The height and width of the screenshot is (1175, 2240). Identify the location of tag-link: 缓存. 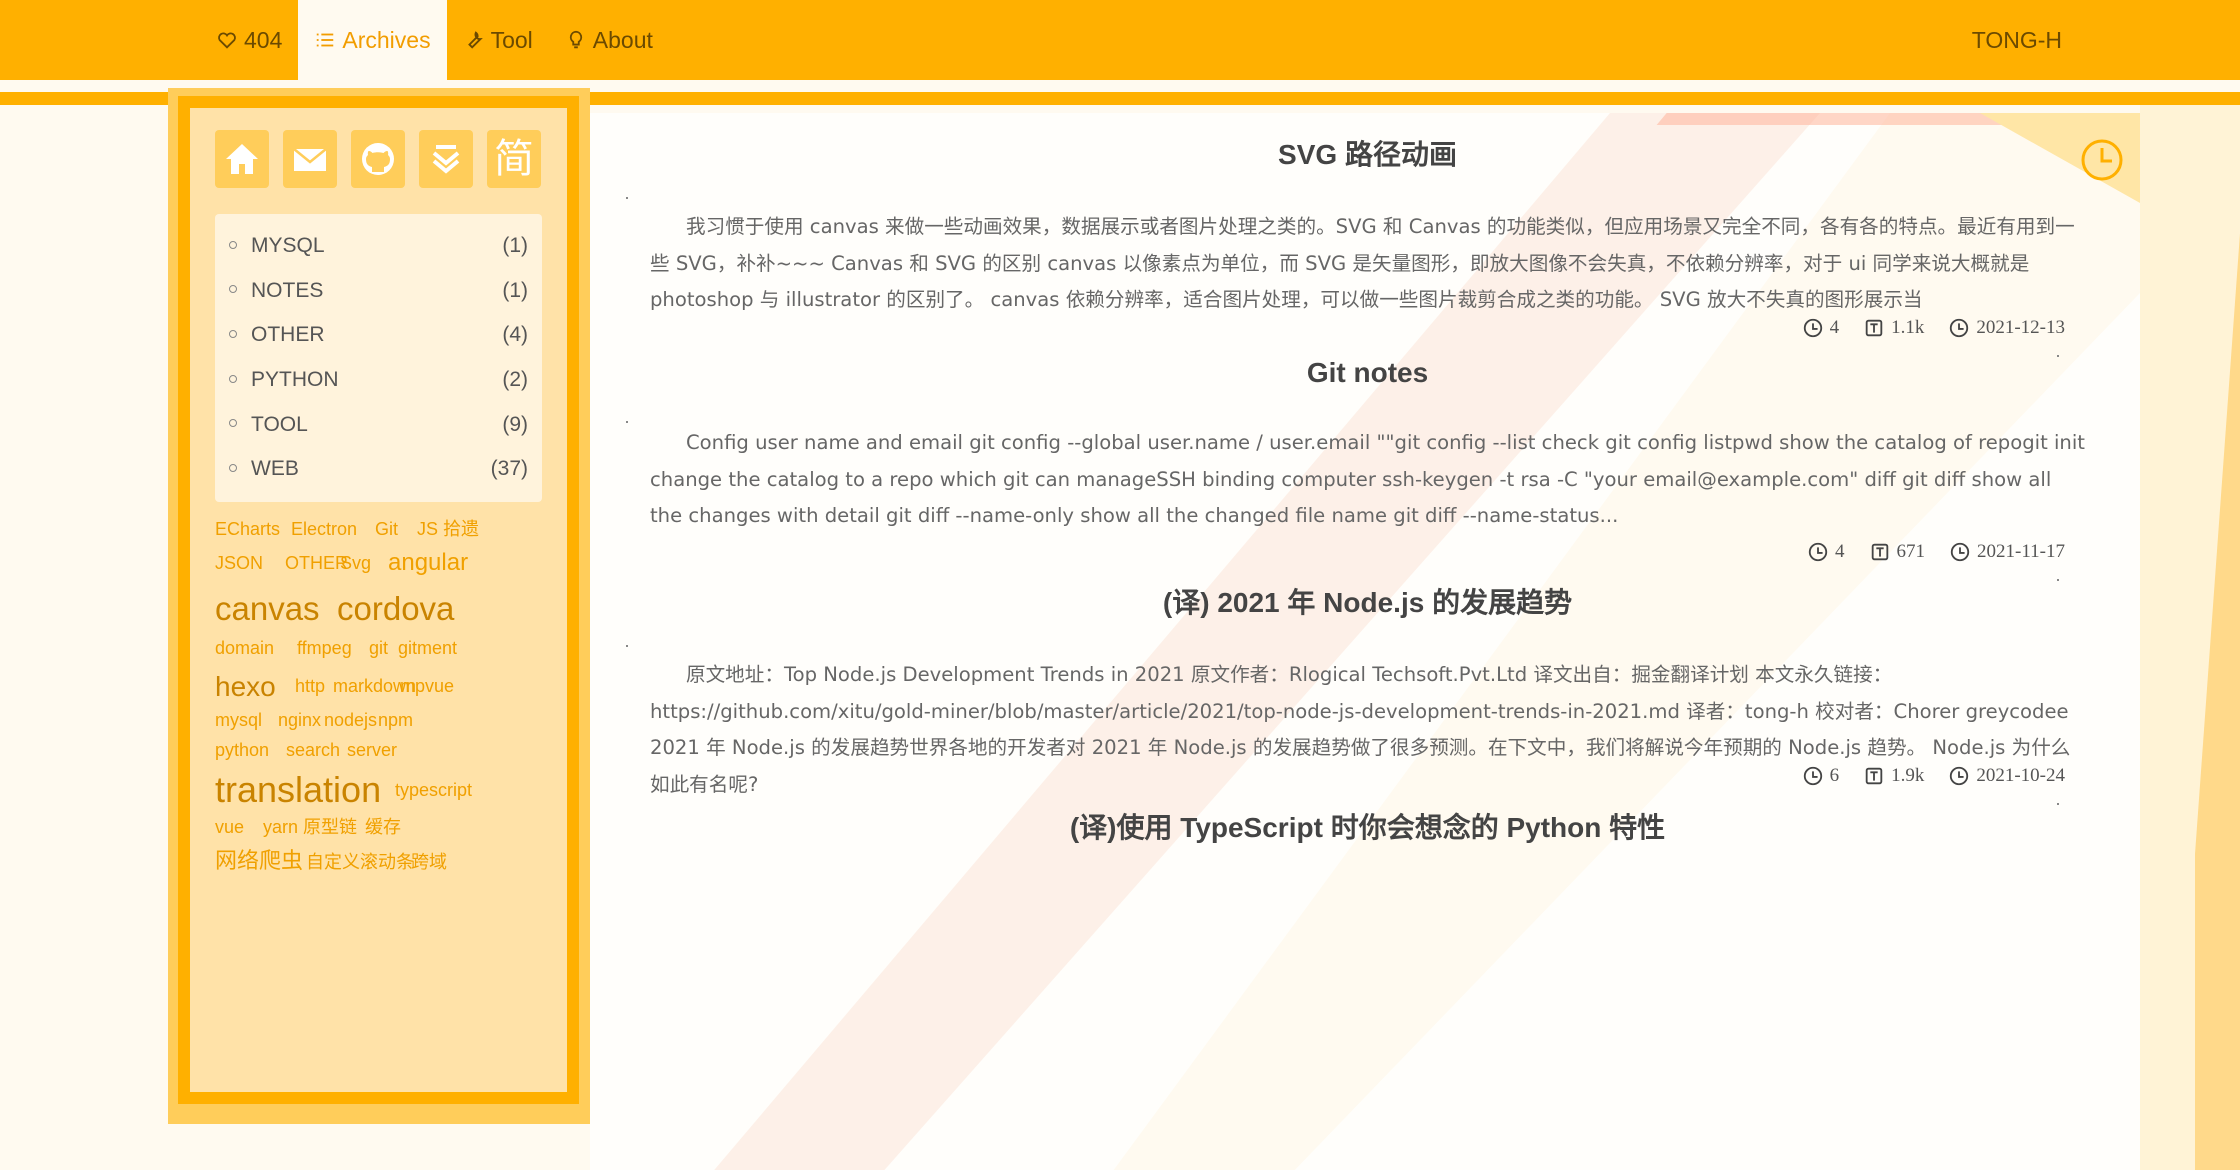
(383, 827).